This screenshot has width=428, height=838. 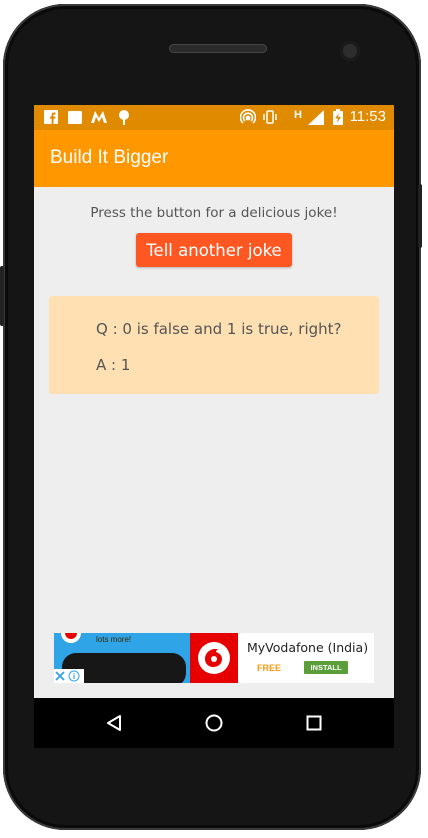 I want to click on android-icon, so click(x=124, y=117).